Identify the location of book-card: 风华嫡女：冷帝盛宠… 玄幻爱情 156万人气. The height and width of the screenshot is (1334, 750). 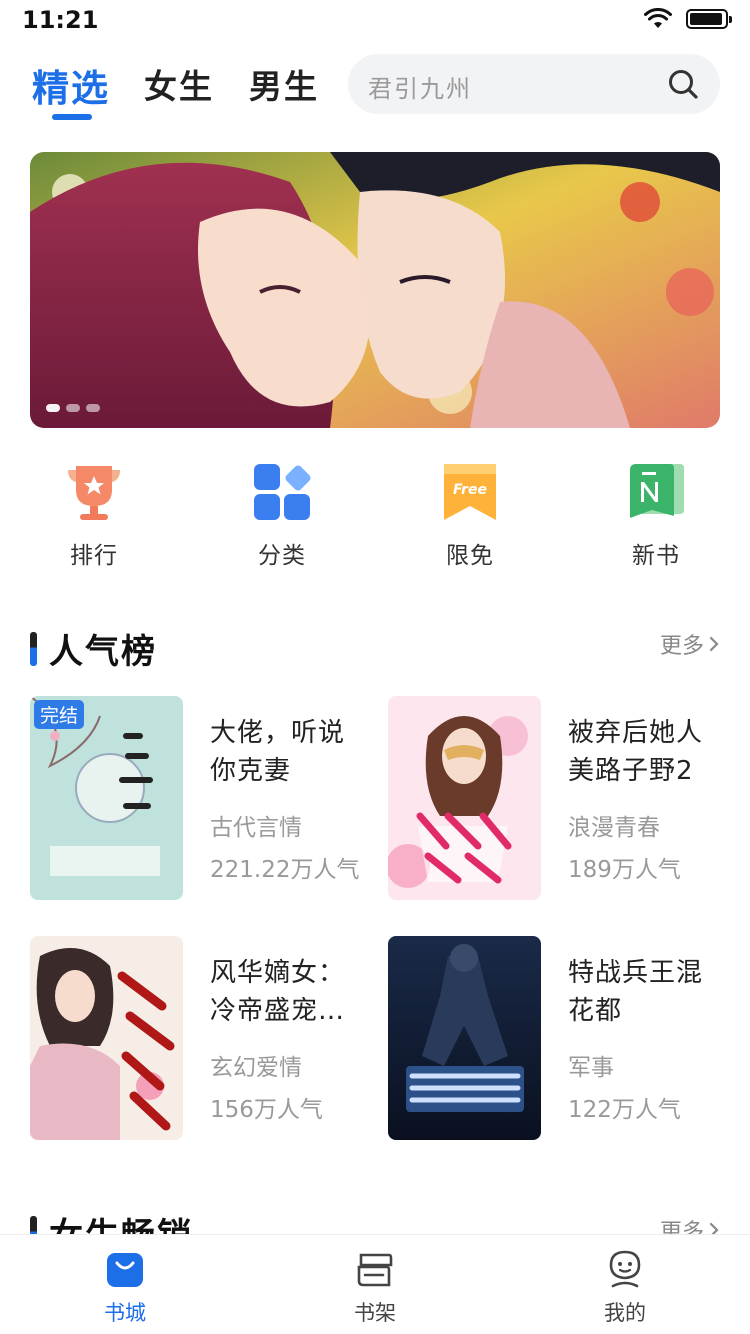
(200, 1039).